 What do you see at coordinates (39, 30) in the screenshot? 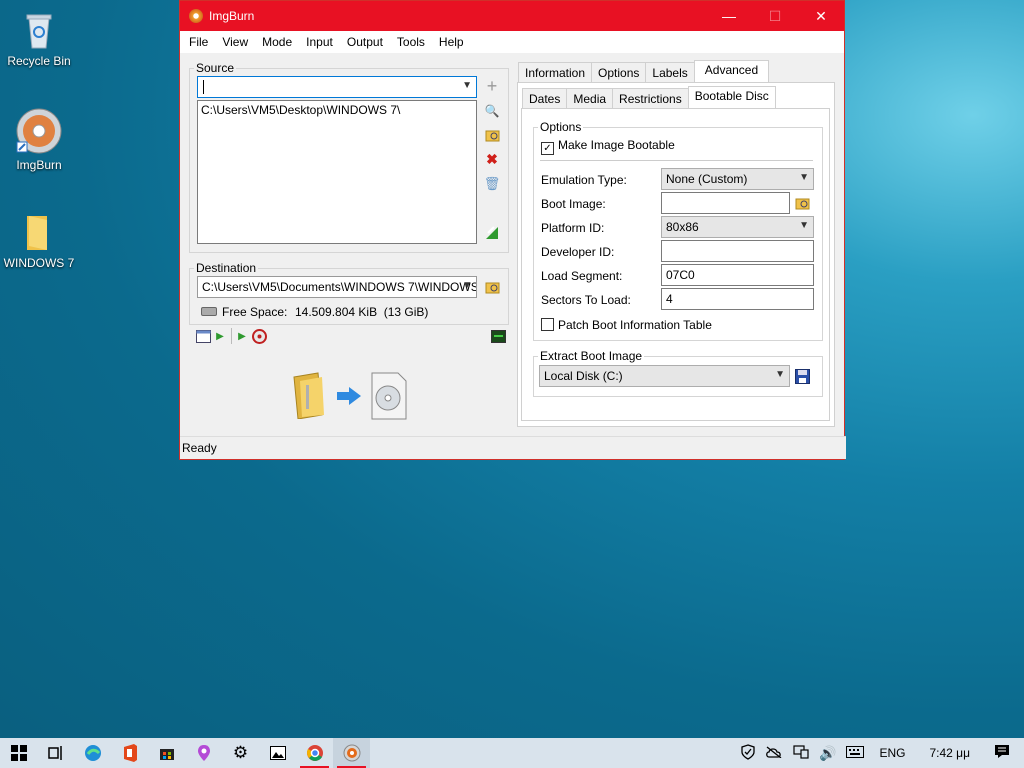
I see `recycle-bin-icon` at bounding box center [39, 30].